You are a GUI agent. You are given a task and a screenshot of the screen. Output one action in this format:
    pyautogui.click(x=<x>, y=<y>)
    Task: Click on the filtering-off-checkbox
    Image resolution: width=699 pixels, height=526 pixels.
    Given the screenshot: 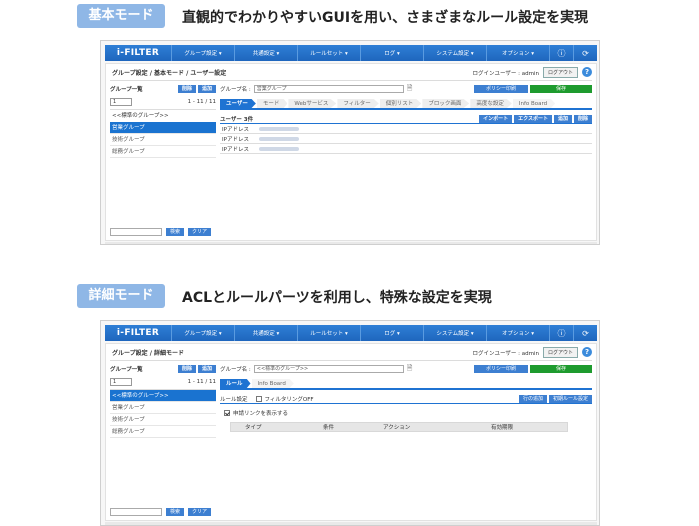 What is the action you would take?
    pyautogui.click(x=258, y=398)
    